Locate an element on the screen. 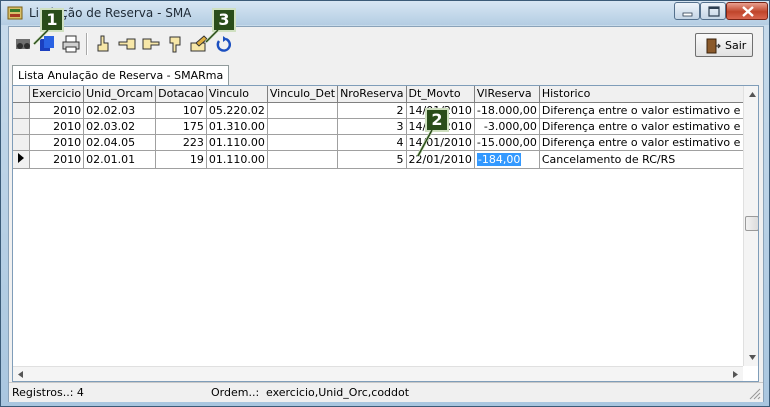 The width and height of the screenshot is (770, 407). cell-dotacao: 175 is located at coordinates (181, 126).